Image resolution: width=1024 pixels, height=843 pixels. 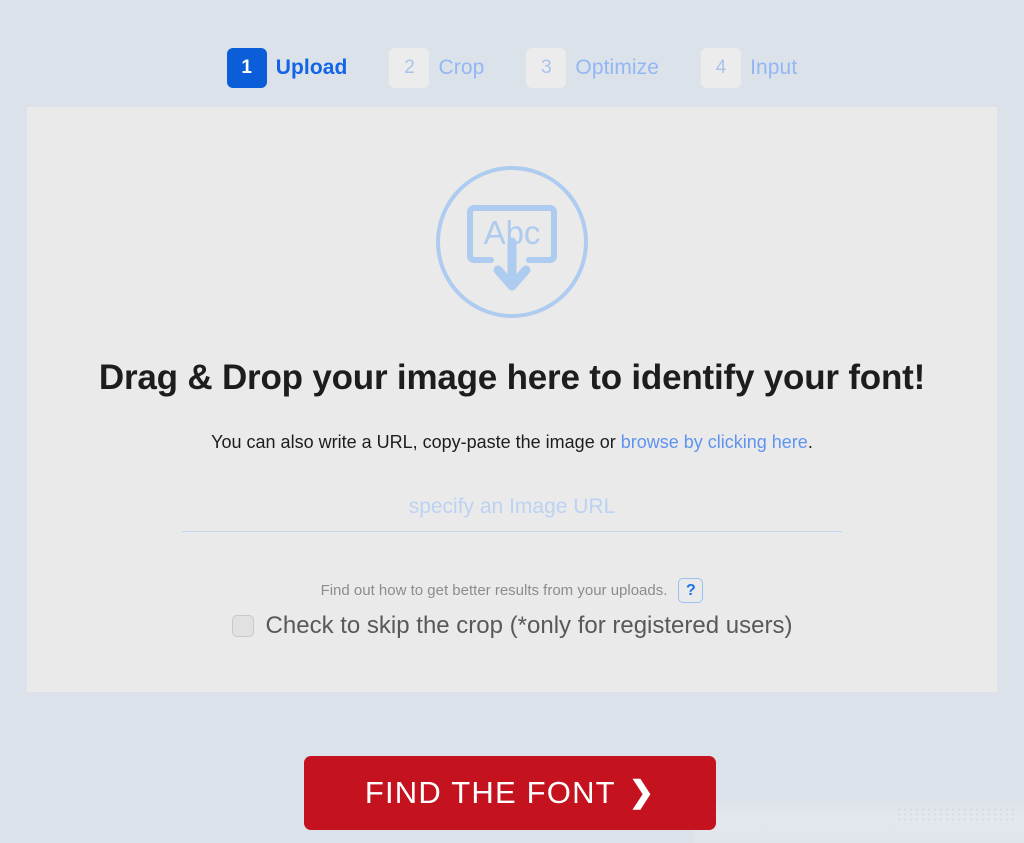 I want to click on find-the-font-button: FIND THE FONT ❯, so click(x=510, y=793).